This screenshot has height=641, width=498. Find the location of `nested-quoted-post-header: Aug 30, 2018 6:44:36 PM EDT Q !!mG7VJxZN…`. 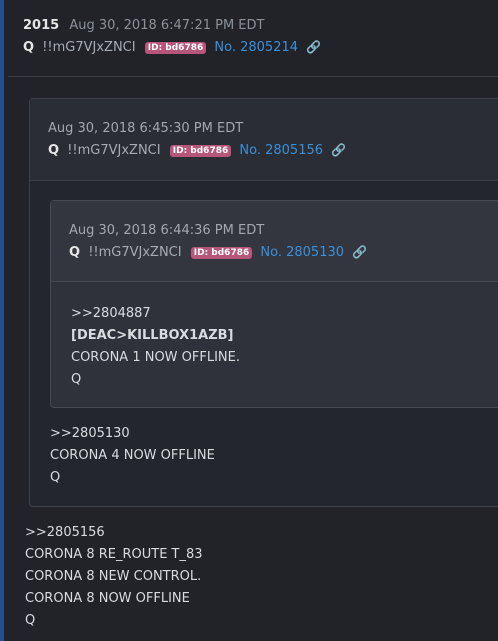

nested-quoted-post-header: Aug 30, 2018 6:44:36 PM EDT Q !!mG7VJxZN… is located at coordinates (274, 241).